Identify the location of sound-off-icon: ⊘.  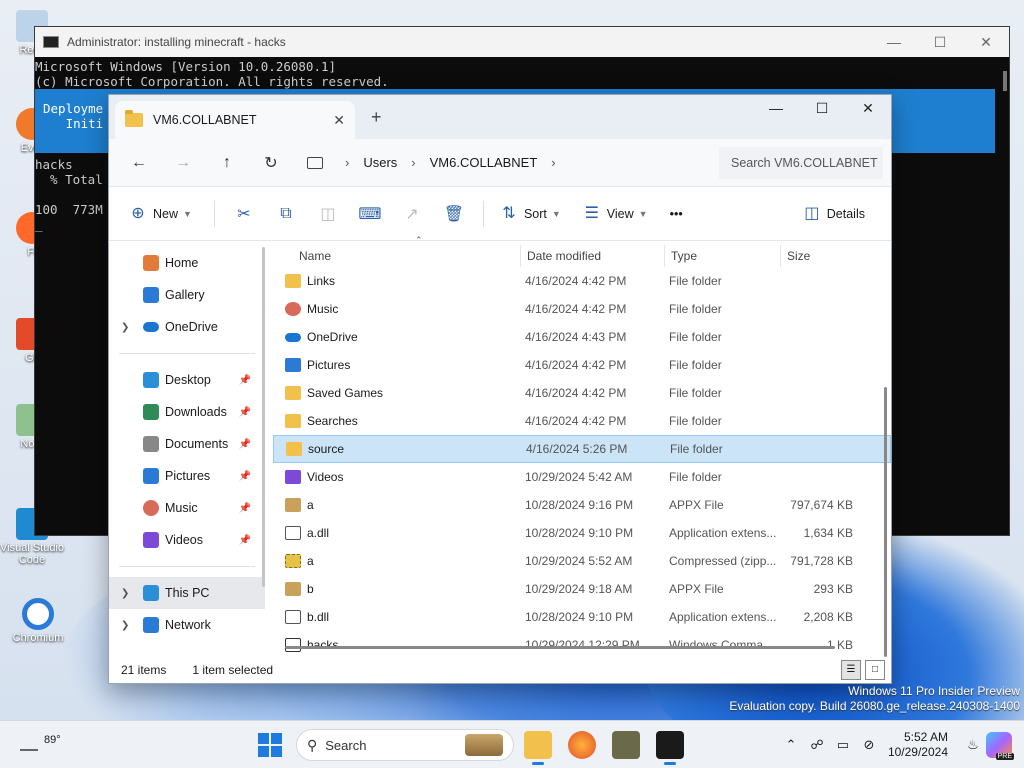
(869, 745).